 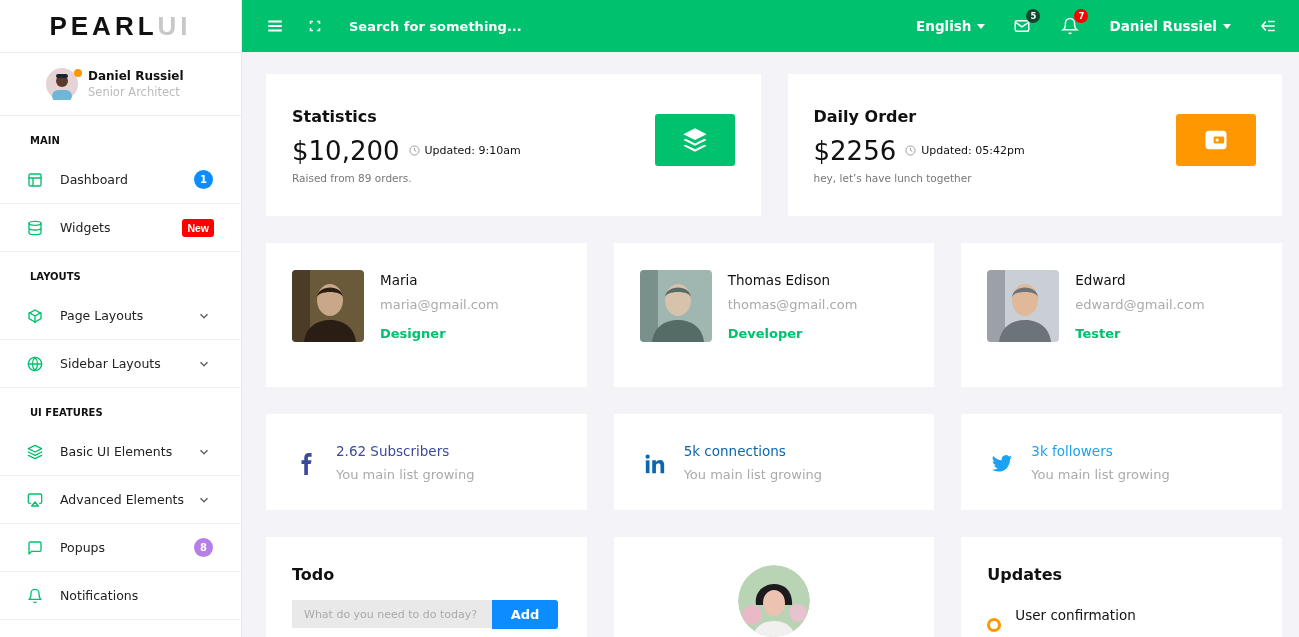 What do you see at coordinates (203, 547) in the screenshot?
I see `count-badge: 8` at bounding box center [203, 547].